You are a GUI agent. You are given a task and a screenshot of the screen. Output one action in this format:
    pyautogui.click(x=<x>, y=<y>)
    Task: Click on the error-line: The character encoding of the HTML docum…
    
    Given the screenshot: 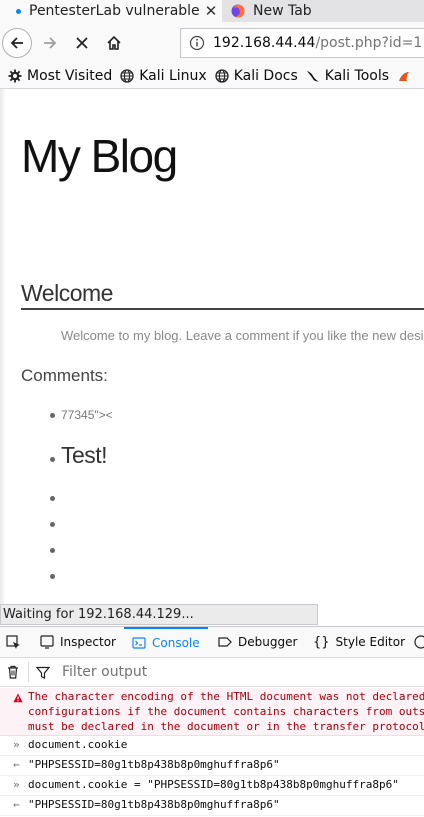 What is the action you would take?
    pyautogui.click(x=226, y=696)
    